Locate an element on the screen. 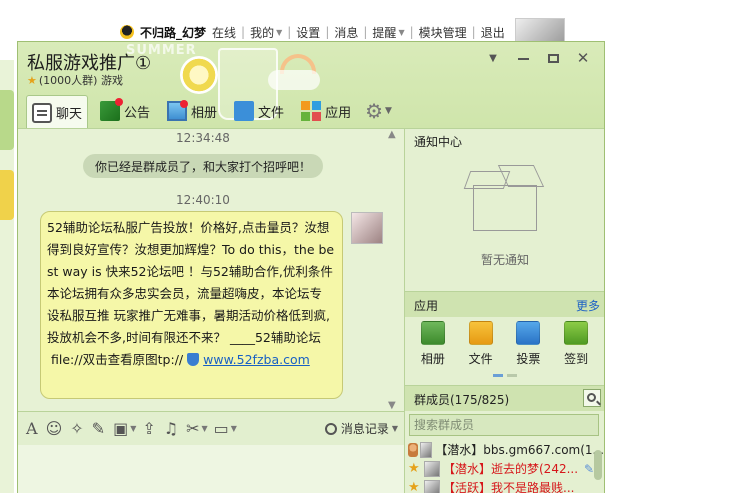 Image resolution: width=753 pixels, height=493 pixels. window-controls: ▼ ✕ is located at coordinates (538, 58).